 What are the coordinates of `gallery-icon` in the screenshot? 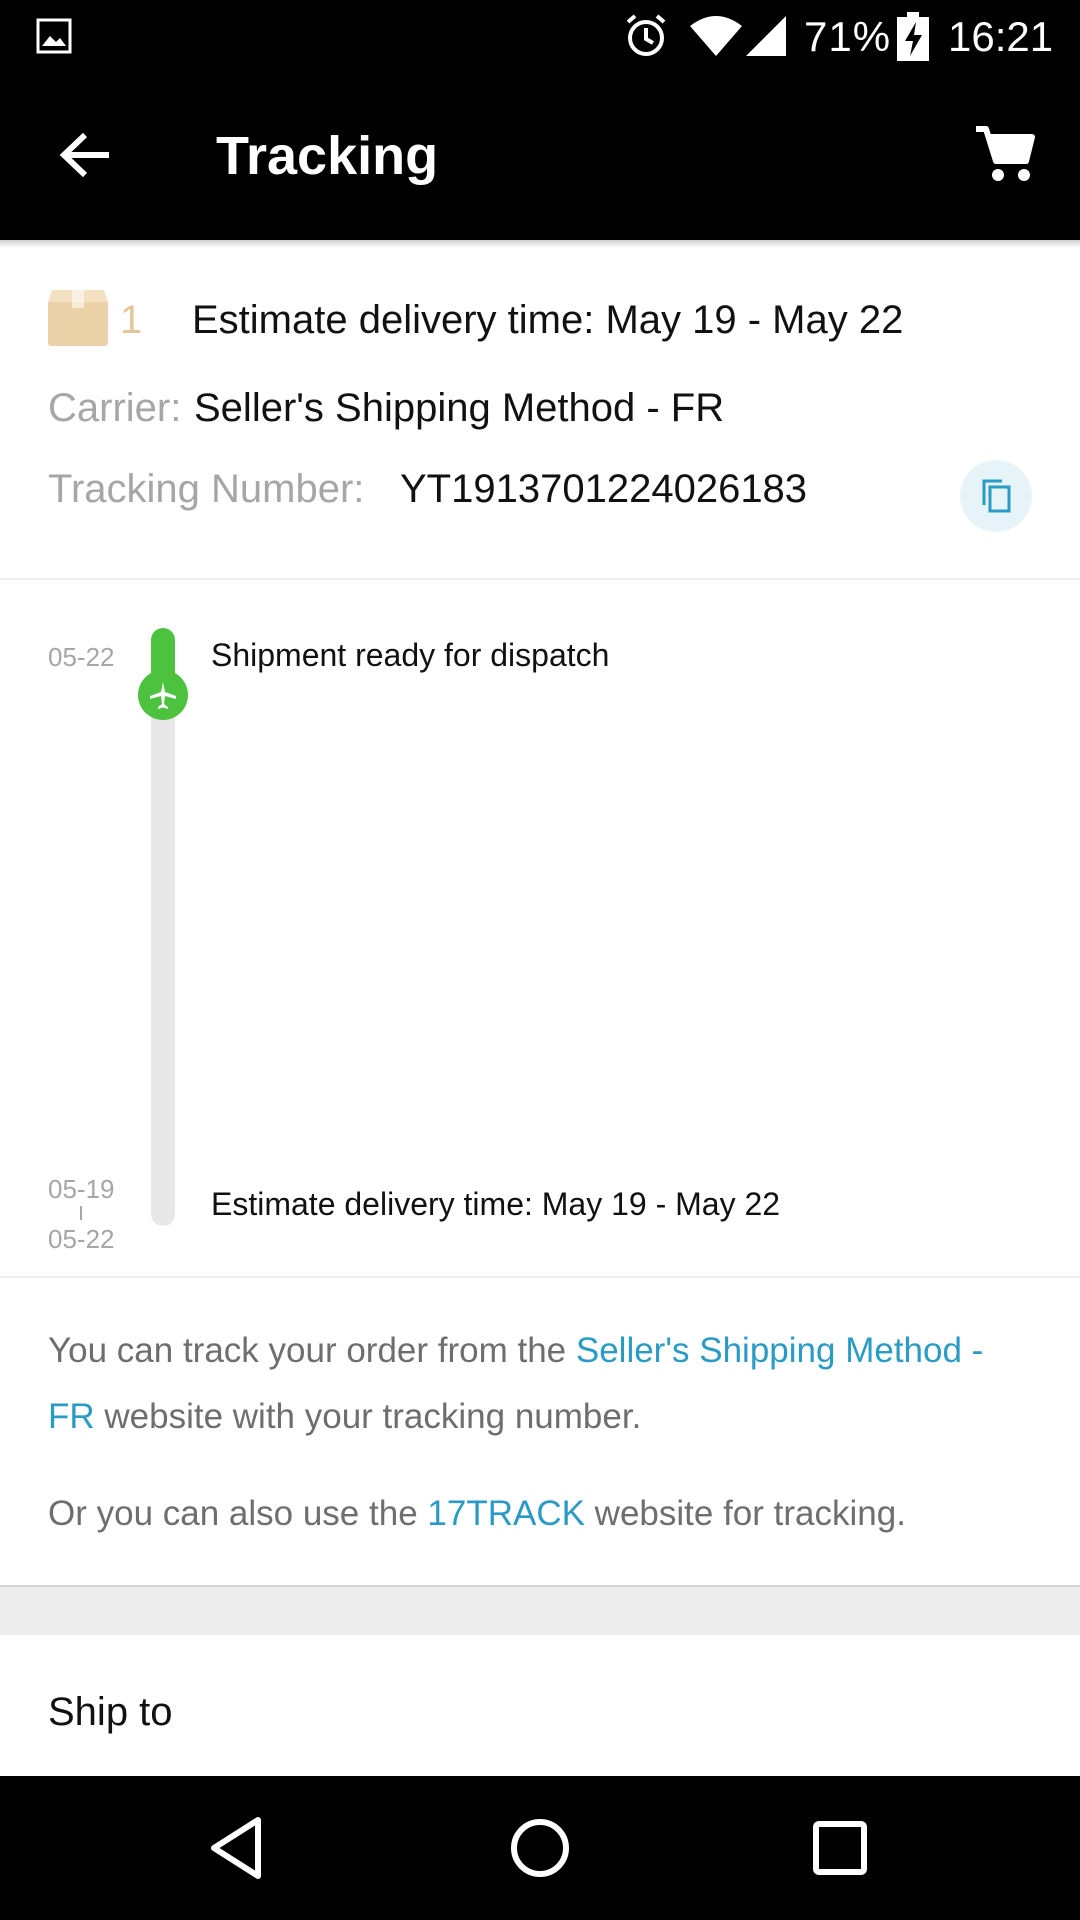 It's located at (54, 36).